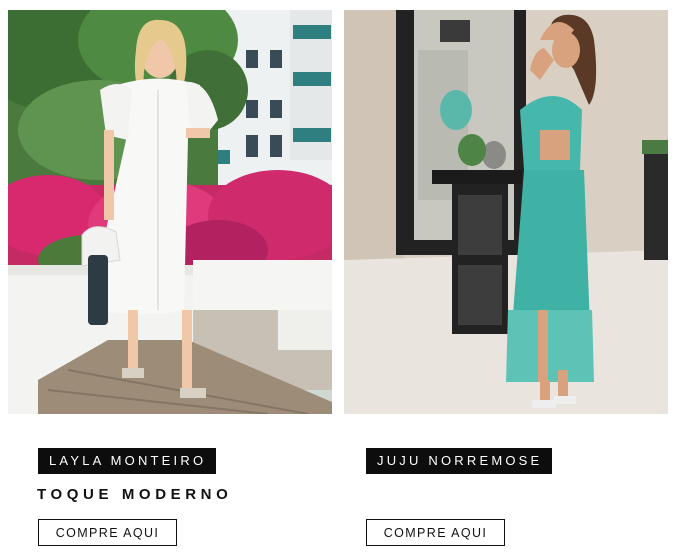 The height and width of the screenshot is (554, 677). What do you see at coordinates (127, 461) in the screenshot?
I see `influencer-name-tag: LAYLA MONTEIRO` at bounding box center [127, 461].